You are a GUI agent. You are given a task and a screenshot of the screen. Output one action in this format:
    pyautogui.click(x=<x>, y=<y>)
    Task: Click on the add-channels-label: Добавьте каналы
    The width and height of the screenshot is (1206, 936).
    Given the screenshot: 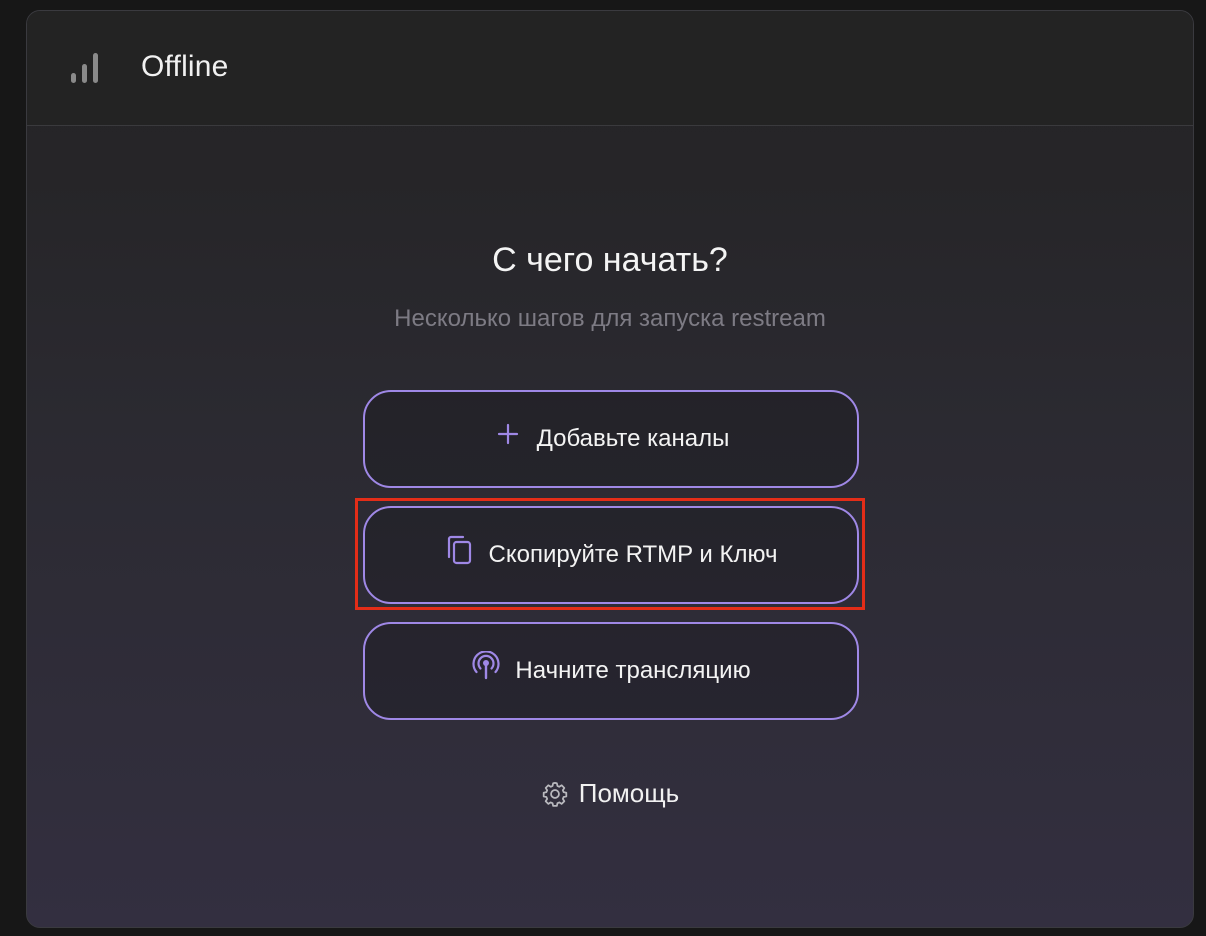 What is the action you would take?
    pyautogui.click(x=633, y=438)
    